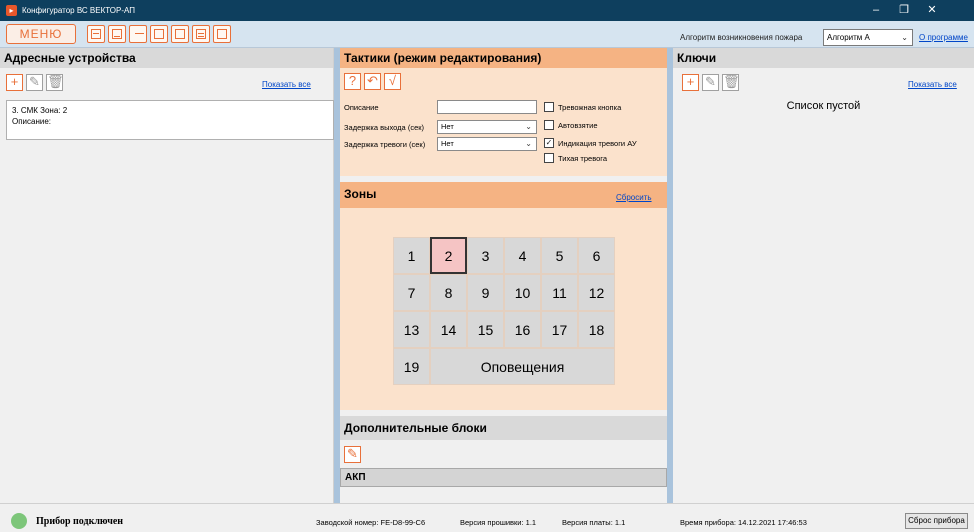  Describe the element at coordinates (522, 366) in the screenshot. I see `notifications-cell: Оповещения` at that location.